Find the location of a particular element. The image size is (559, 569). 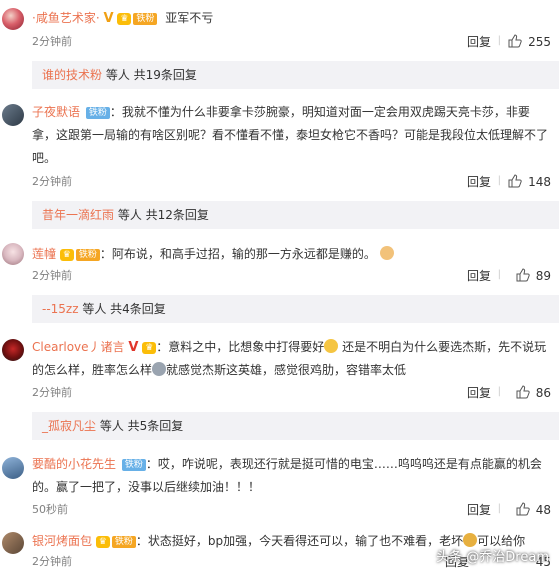

like-count: 148 is located at coordinates (539, 182).